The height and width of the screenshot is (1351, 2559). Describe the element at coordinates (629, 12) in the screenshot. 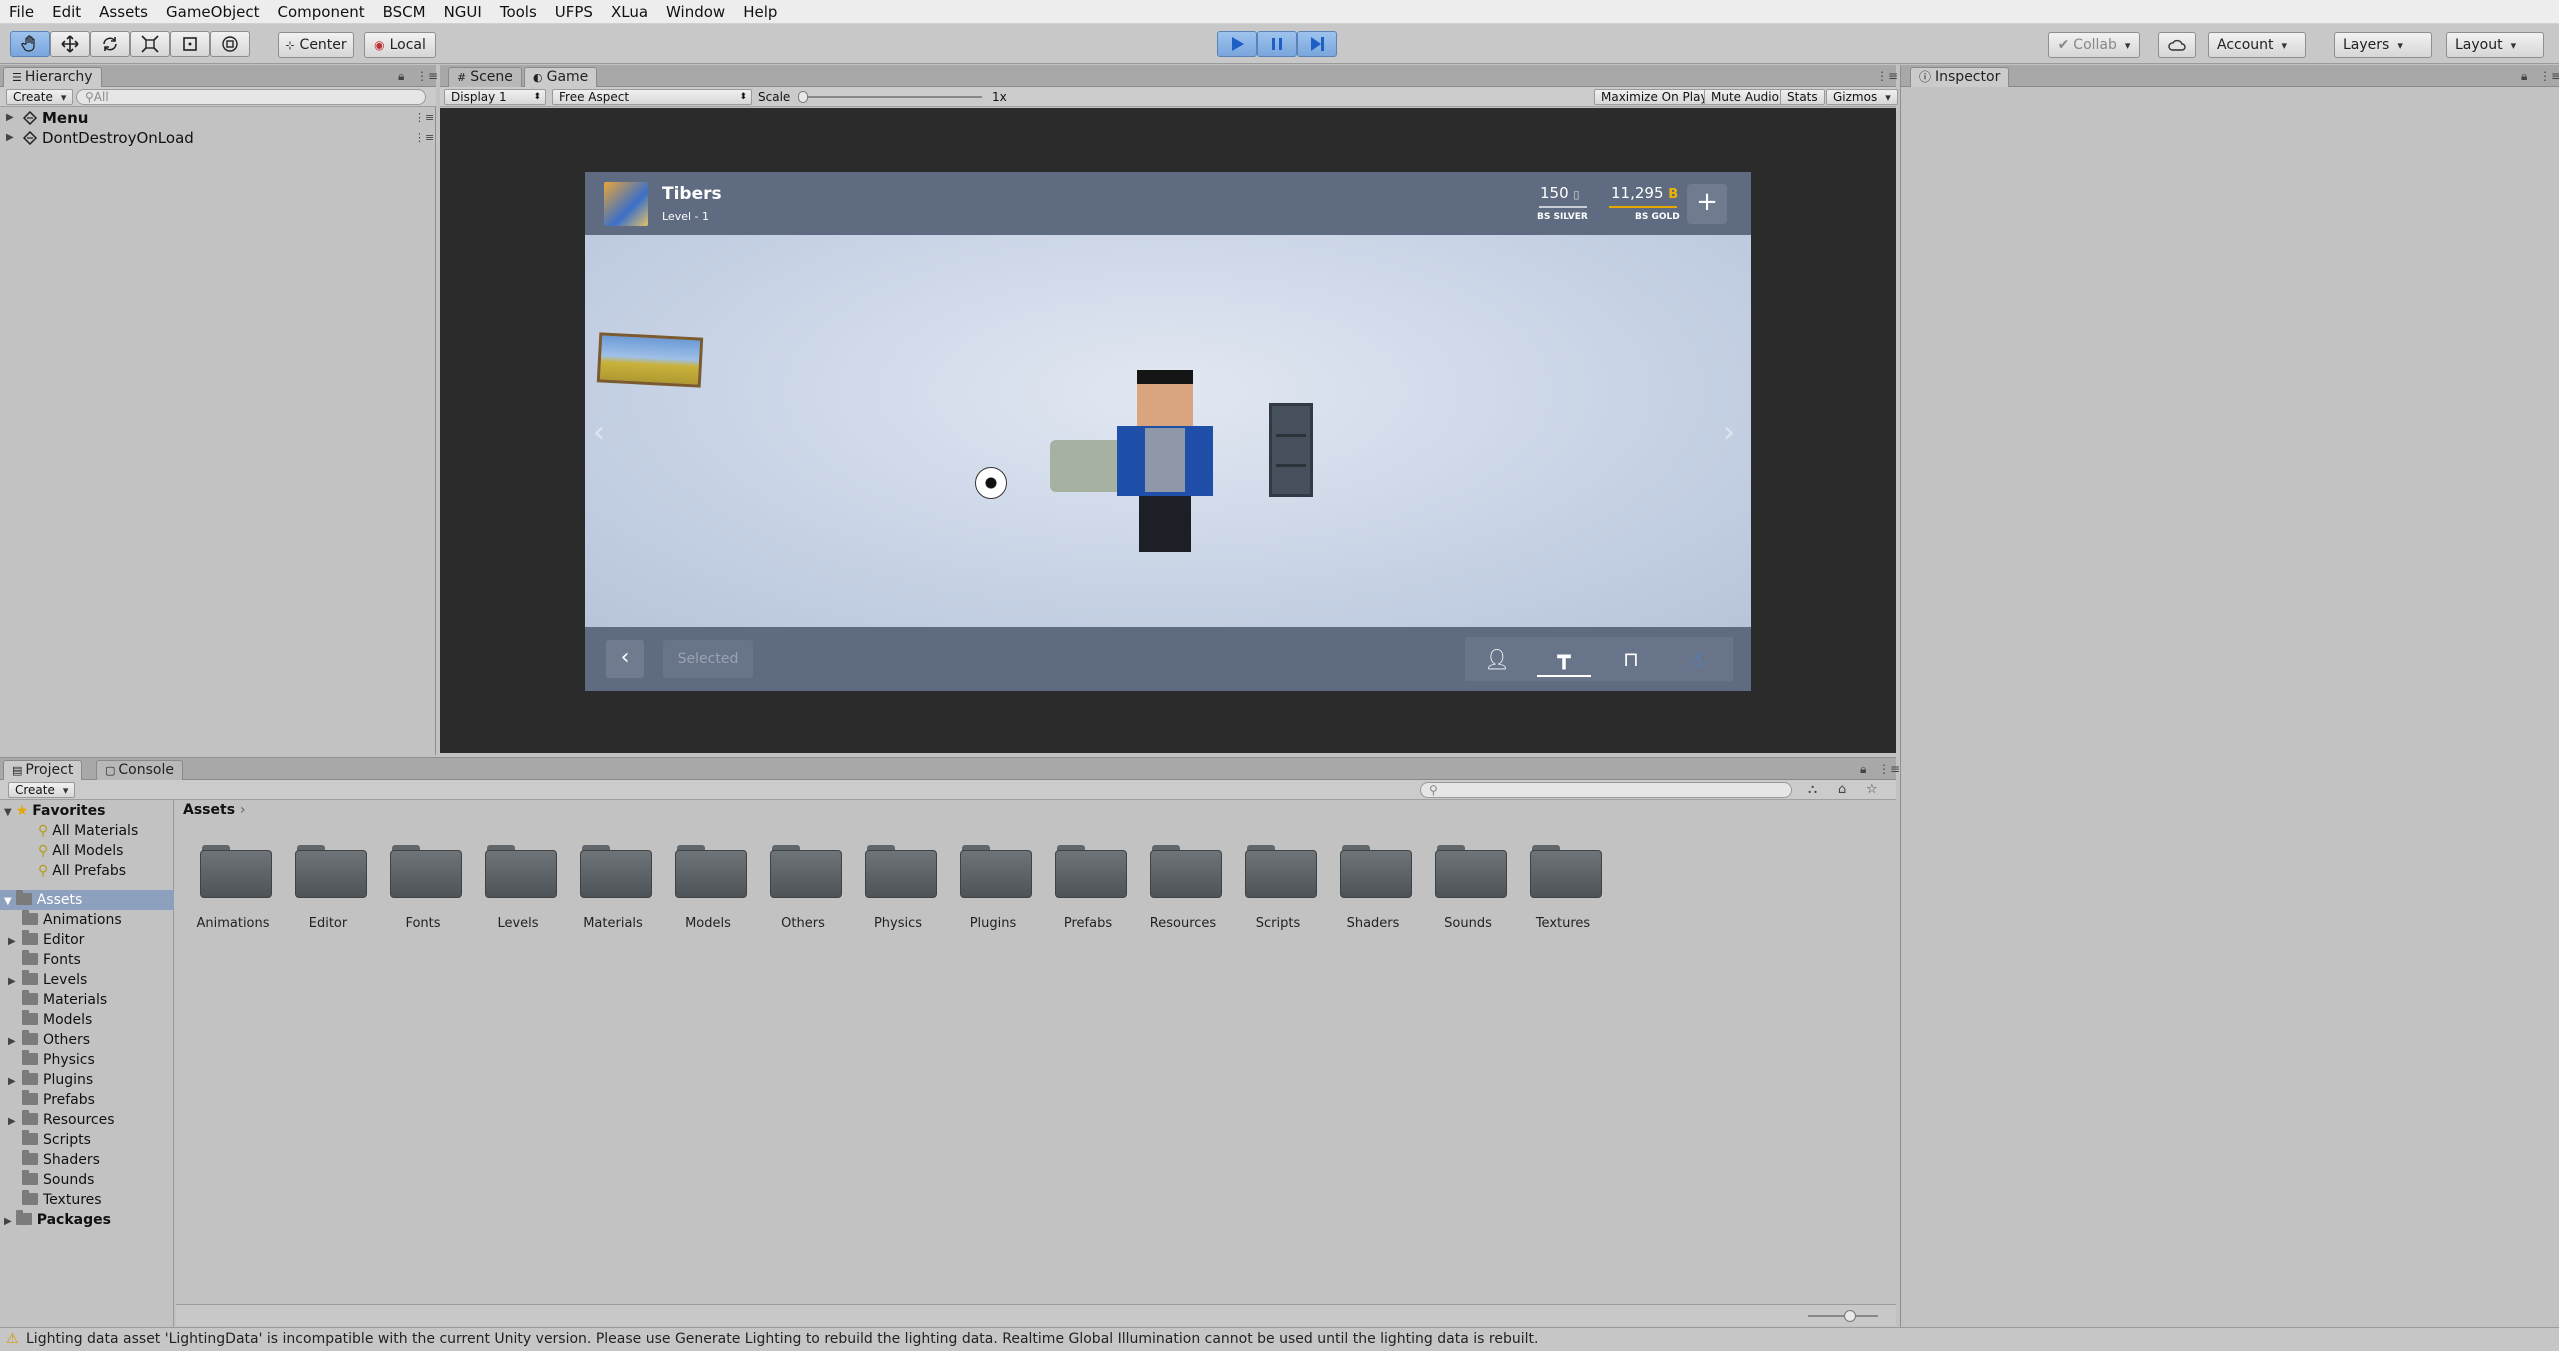

I see `menu-xlua: XLua` at that location.